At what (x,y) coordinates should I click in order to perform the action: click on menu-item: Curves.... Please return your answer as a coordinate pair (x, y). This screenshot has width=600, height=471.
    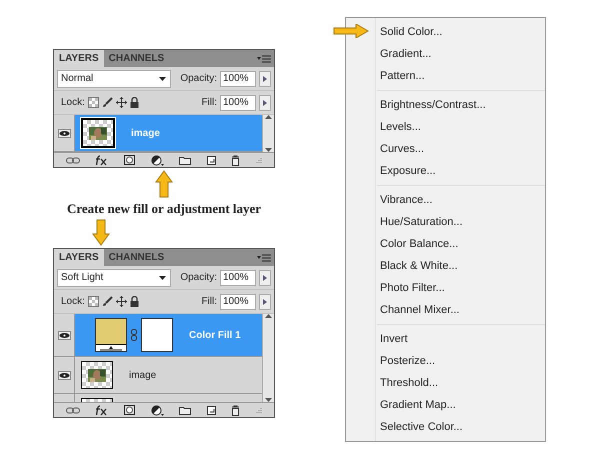
    Looking at the image, I should click on (460, 149).